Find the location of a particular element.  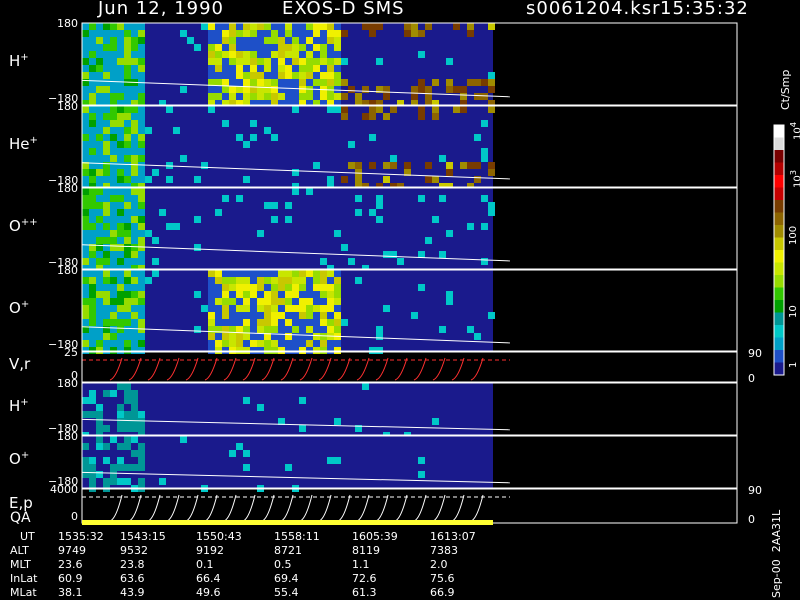

colorbar-unit: Ct/Smp is located at coordinates (785, 89).